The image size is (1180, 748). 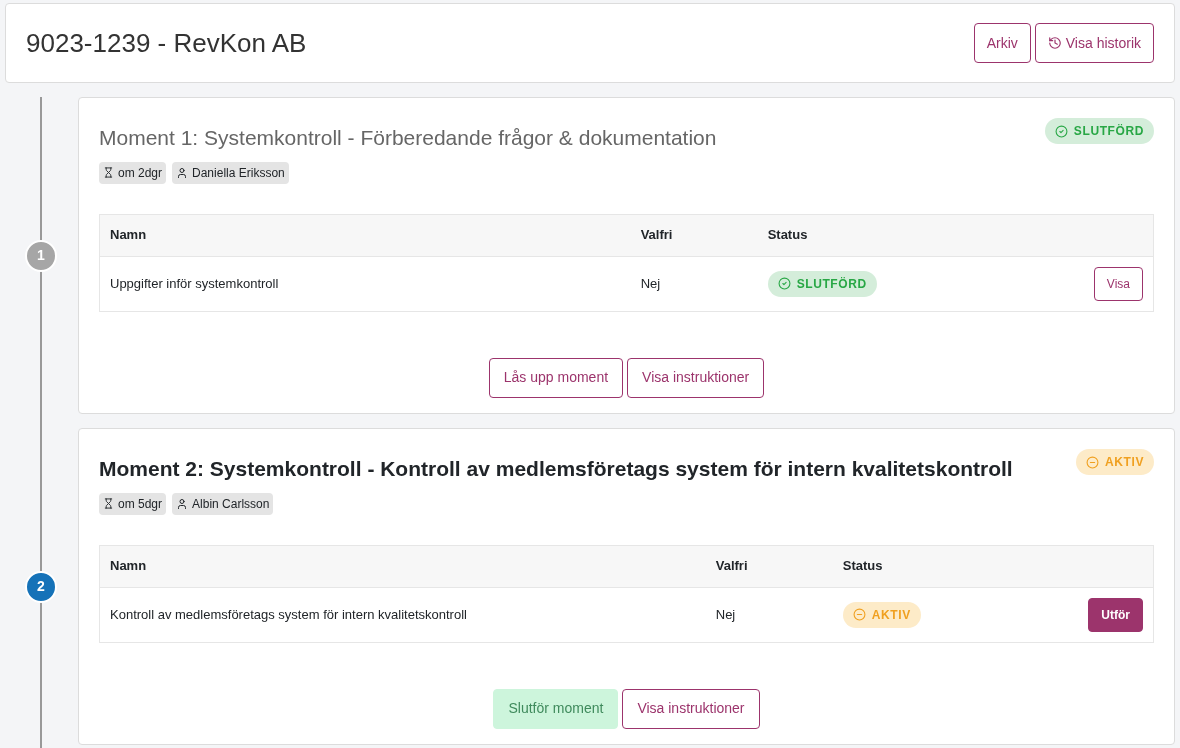 What do you see at coordinates (556, 708) in the screenshot?
I see `action-button: Slutför moment` at bounding box center [556, 708].